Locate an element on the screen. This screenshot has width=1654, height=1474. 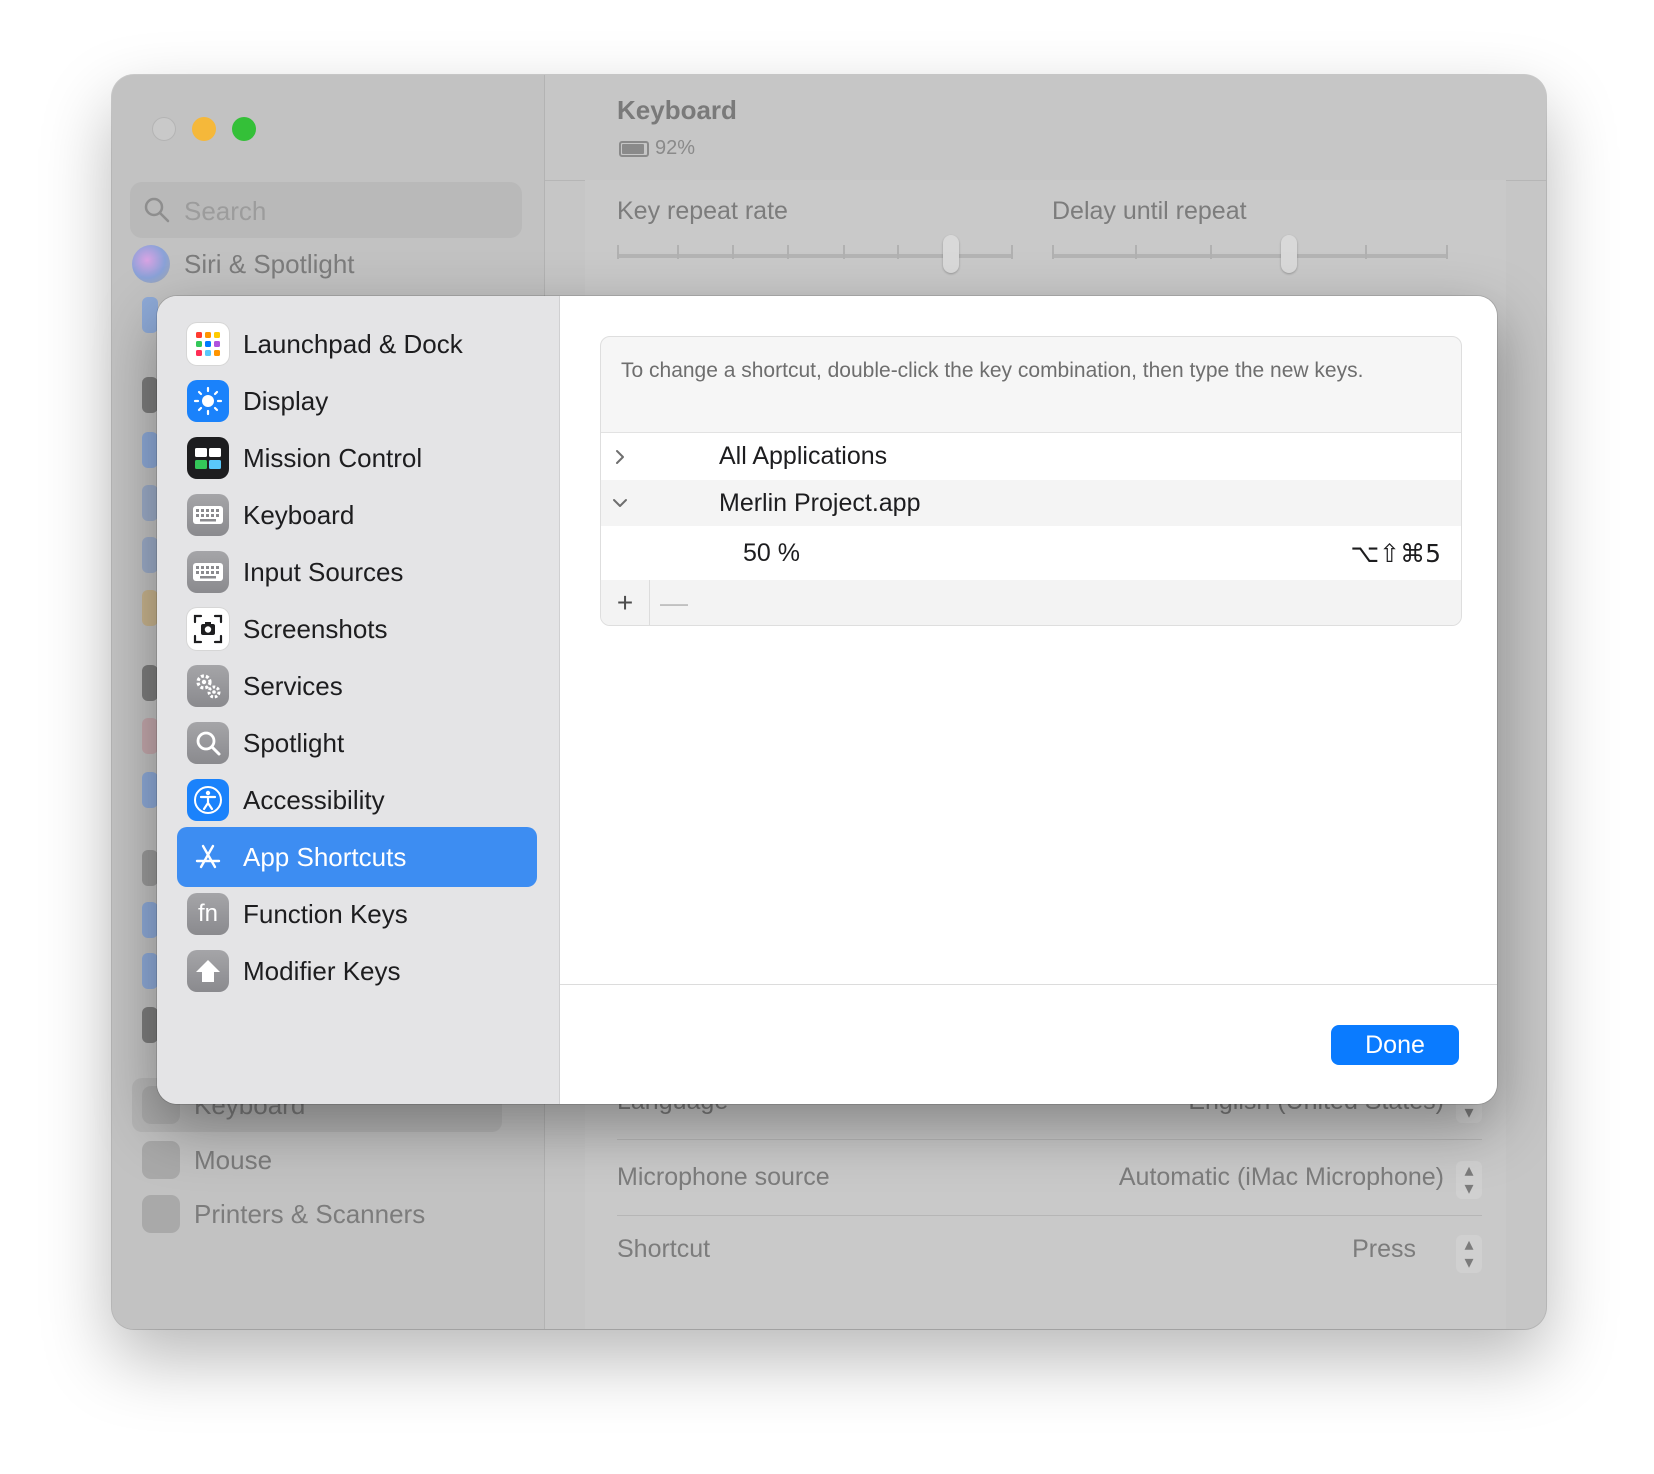
sidebar-item-printers-scanners: Printers & Scanners is located at coordinates (278, 1214).